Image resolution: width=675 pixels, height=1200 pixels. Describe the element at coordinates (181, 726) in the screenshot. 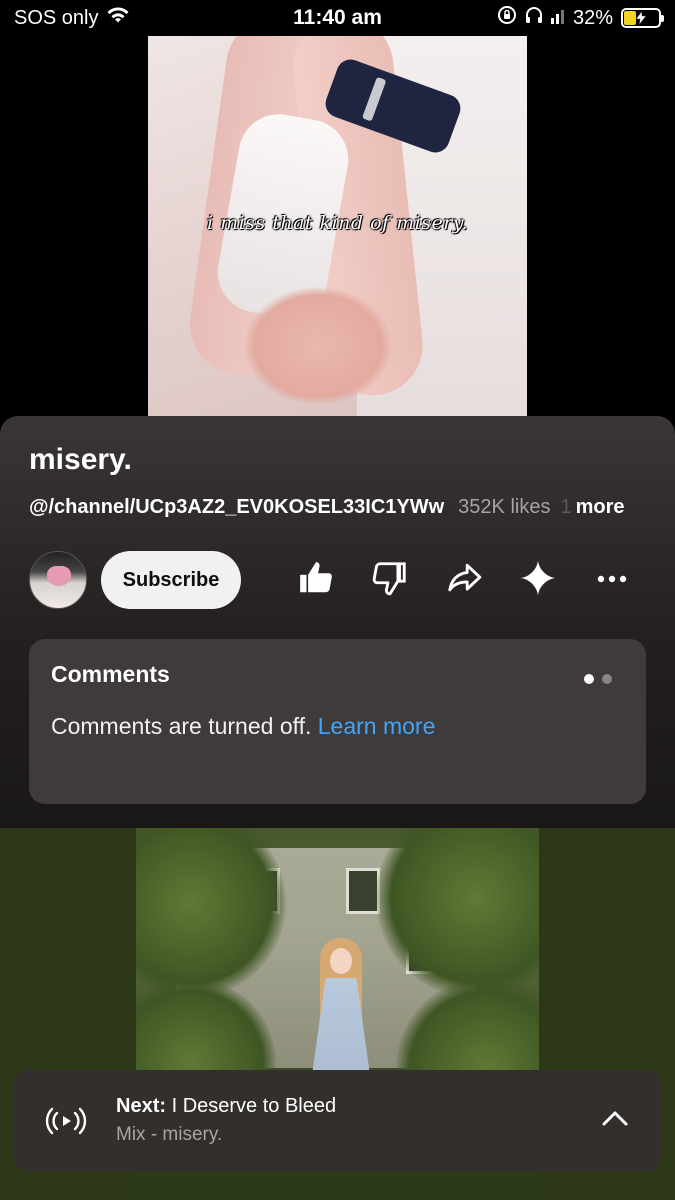

I see `comments-off-text: Comments are turned off.` at that location.